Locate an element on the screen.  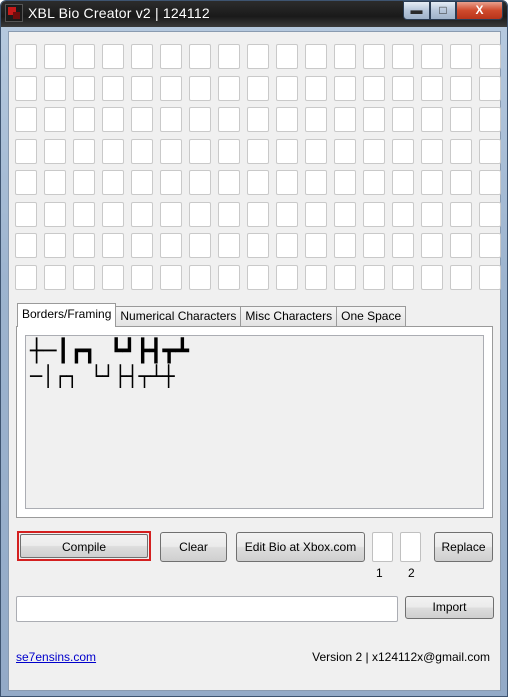
title-bar: XBL Bio Creator v2 | 124112 ▬ □ X is located at coordinates (254, 14).